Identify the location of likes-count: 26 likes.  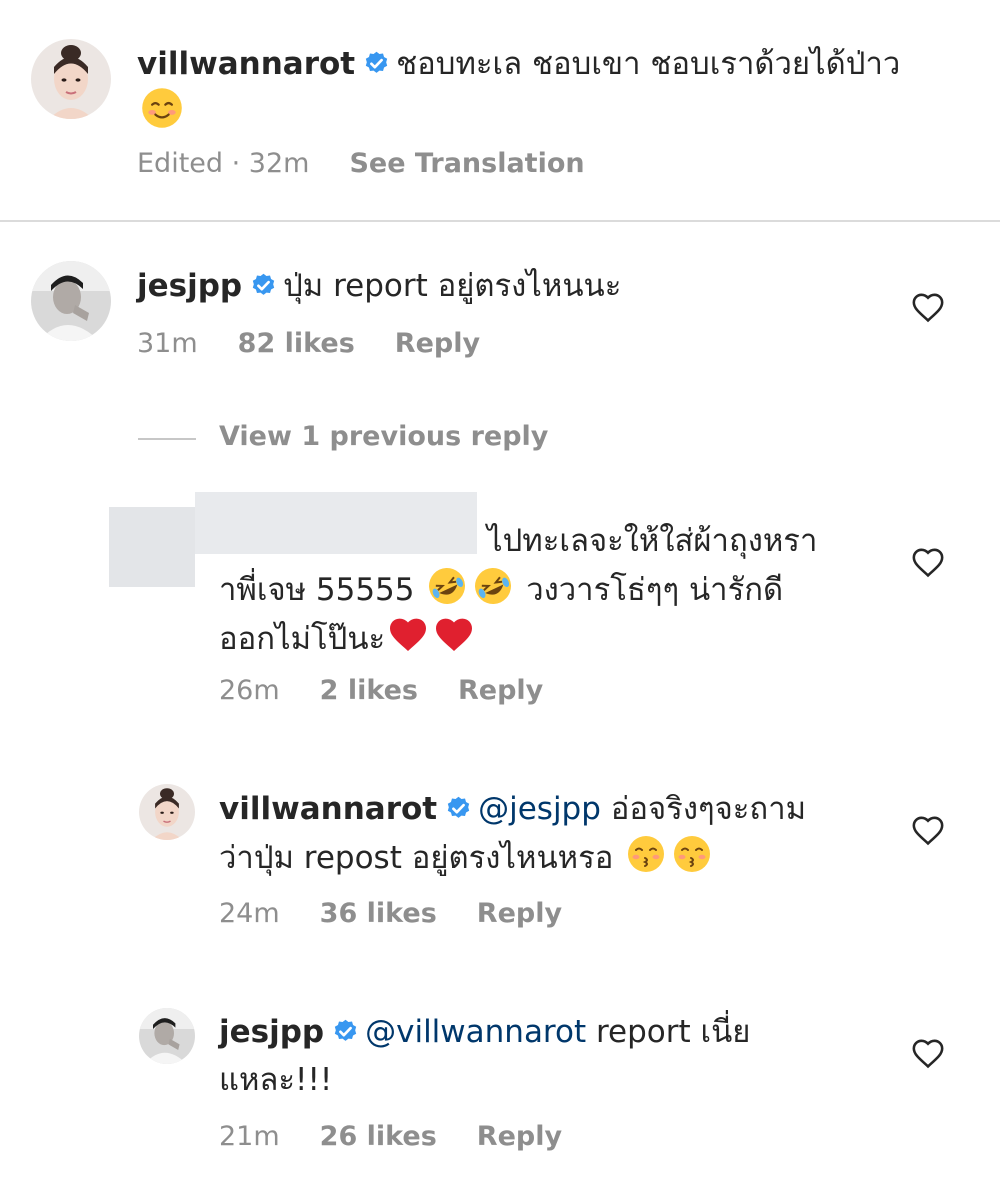
(378, 1136).